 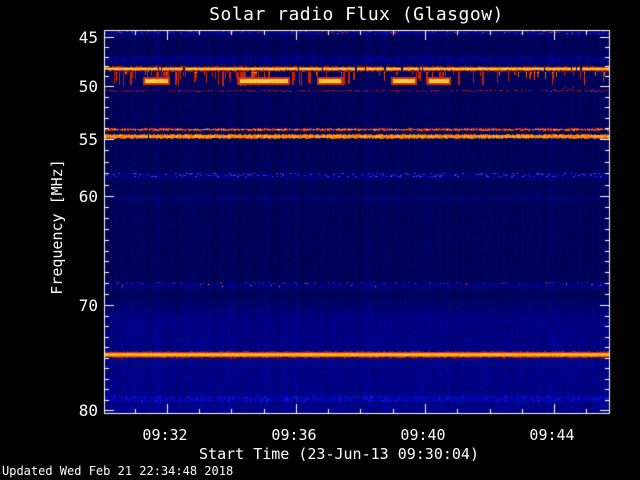 What do you see at coordinates (423, 435) in the screenshot?
I see `x-tick-label: 09:40` at bounding box center [423, 435].